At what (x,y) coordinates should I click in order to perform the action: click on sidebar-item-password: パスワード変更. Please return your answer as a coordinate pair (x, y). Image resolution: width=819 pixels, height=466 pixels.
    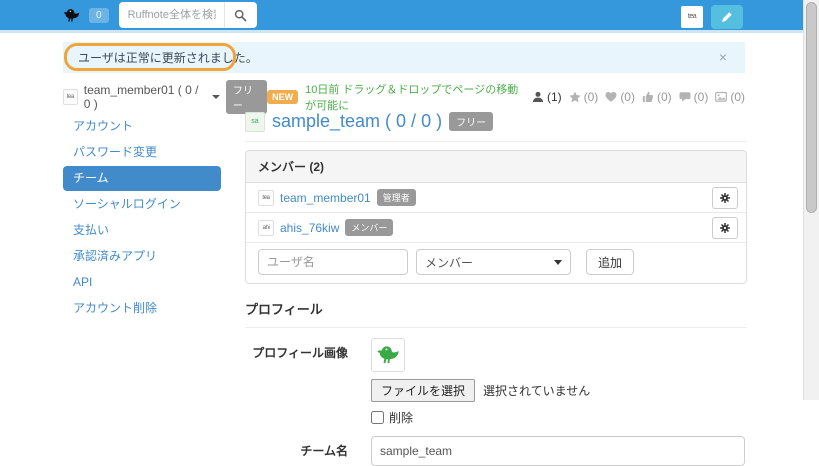
    Looking at the image, I should click on (142, 152).